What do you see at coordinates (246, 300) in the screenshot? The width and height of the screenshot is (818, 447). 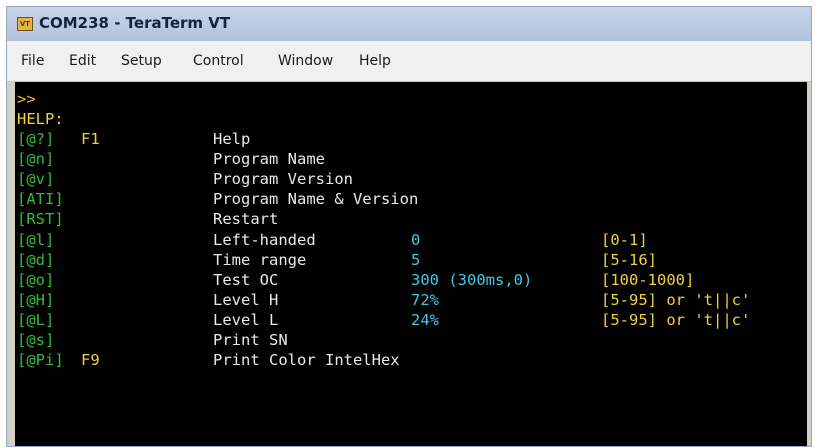 I see `command-description: Level H` at bounding box center [246, 300].